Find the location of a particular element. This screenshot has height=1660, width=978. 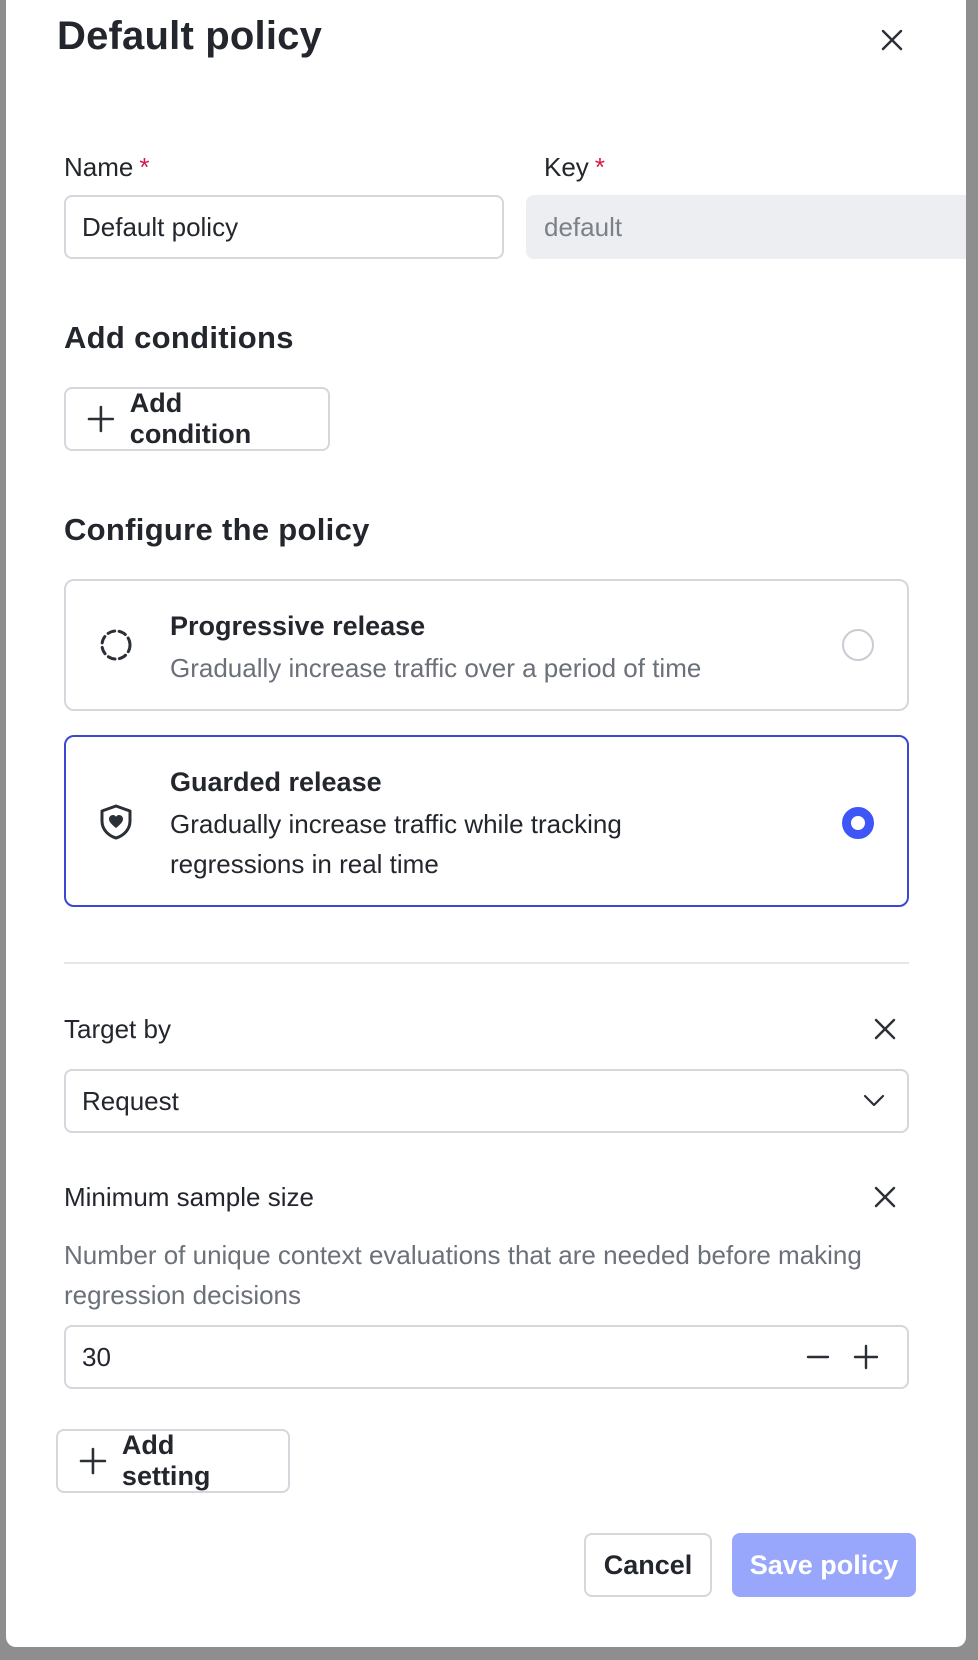

key-label: Key * is located at coordinates (574, 167).